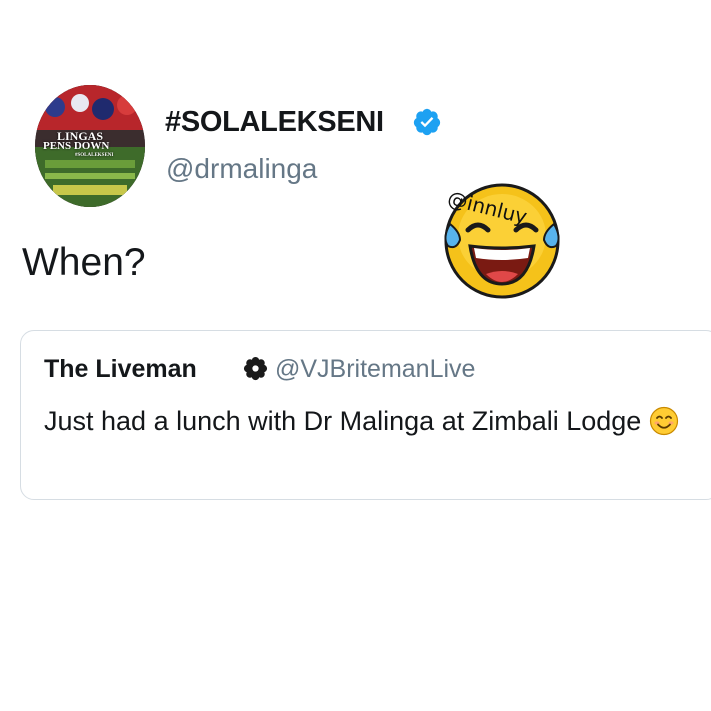 This screenshot has width=711, height=711. Describe the element at coordinates (120, 369) in the screenshot. I see `quoted-author-name: The Liveman` at that location.